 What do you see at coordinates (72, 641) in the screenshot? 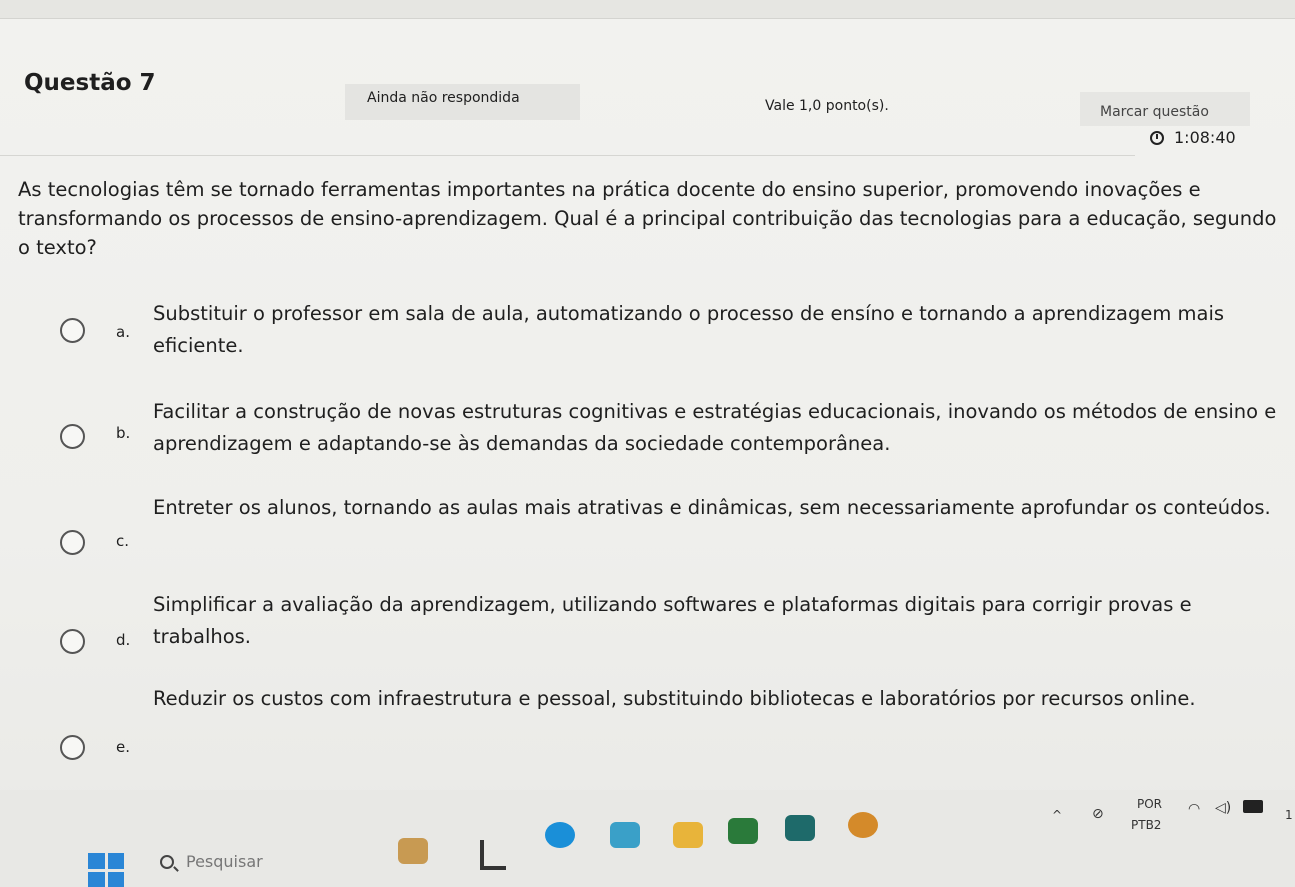
I see `radio-option-d` at bounding box center [72, 641].